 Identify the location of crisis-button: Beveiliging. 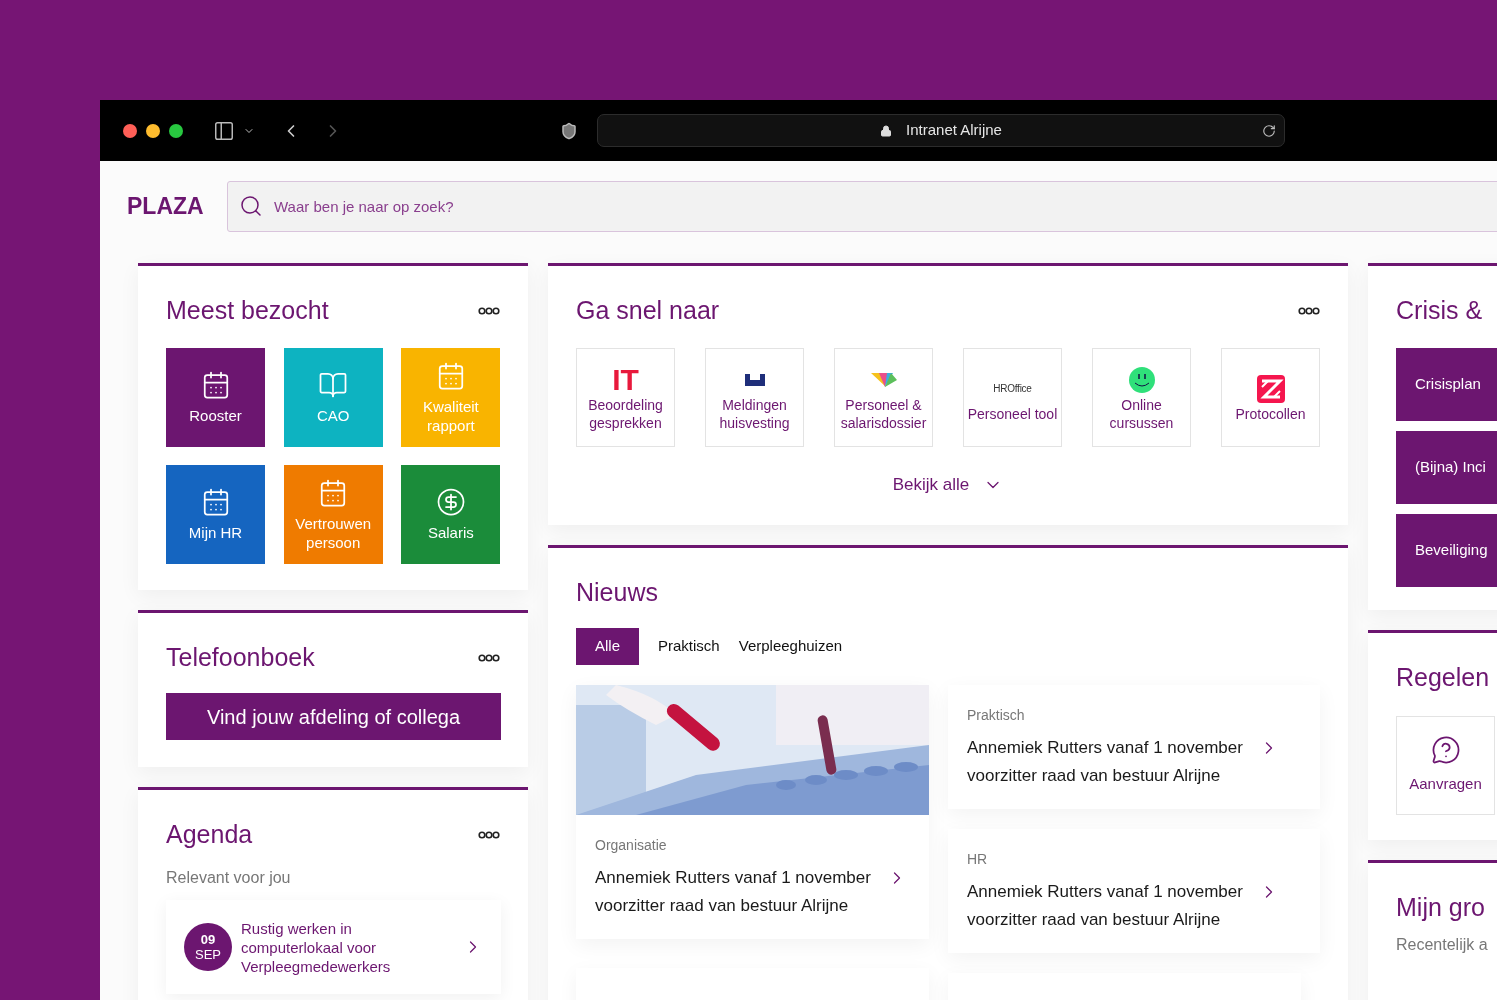
(1446, 550).